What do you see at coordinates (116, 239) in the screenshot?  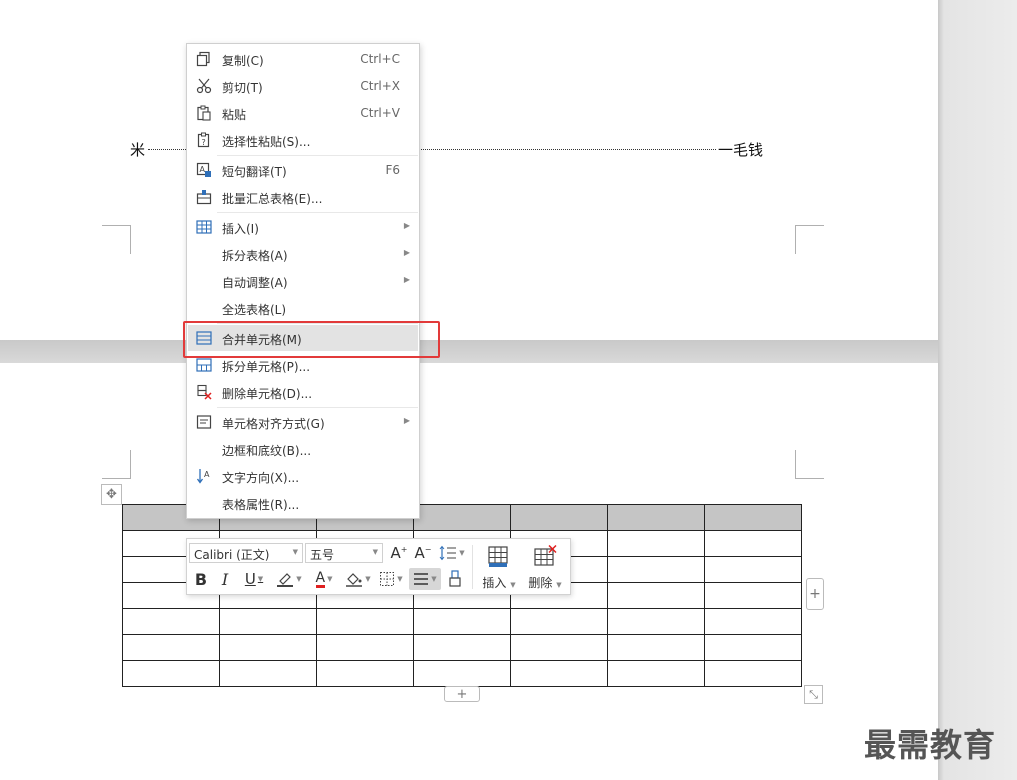 I see `page-corner-mark` at bounding box center [116, 239].